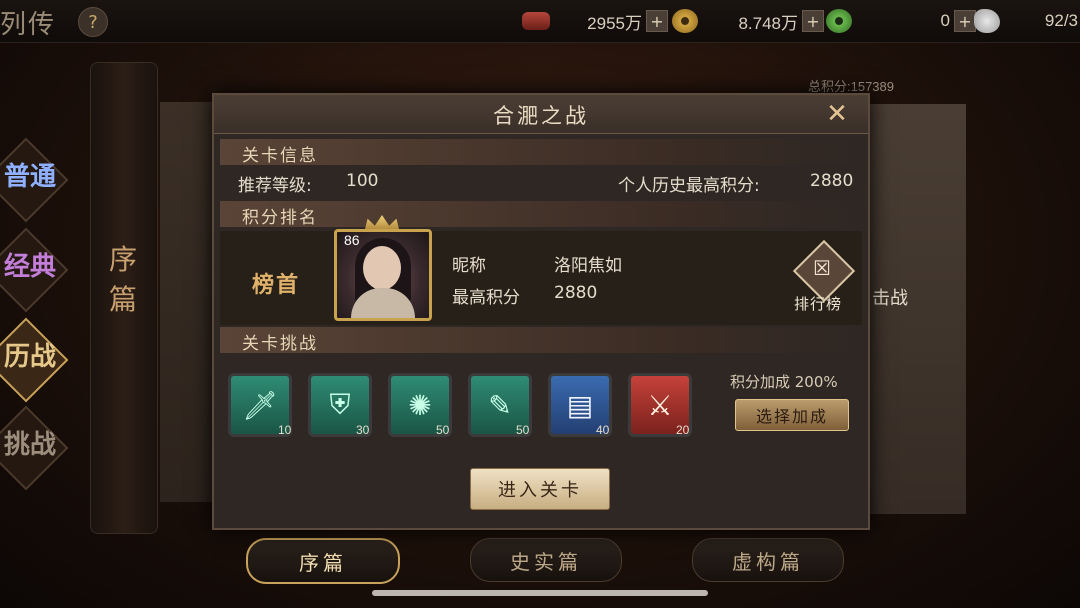  I want to click on recommend-level-value: 100, so click(362, 181).